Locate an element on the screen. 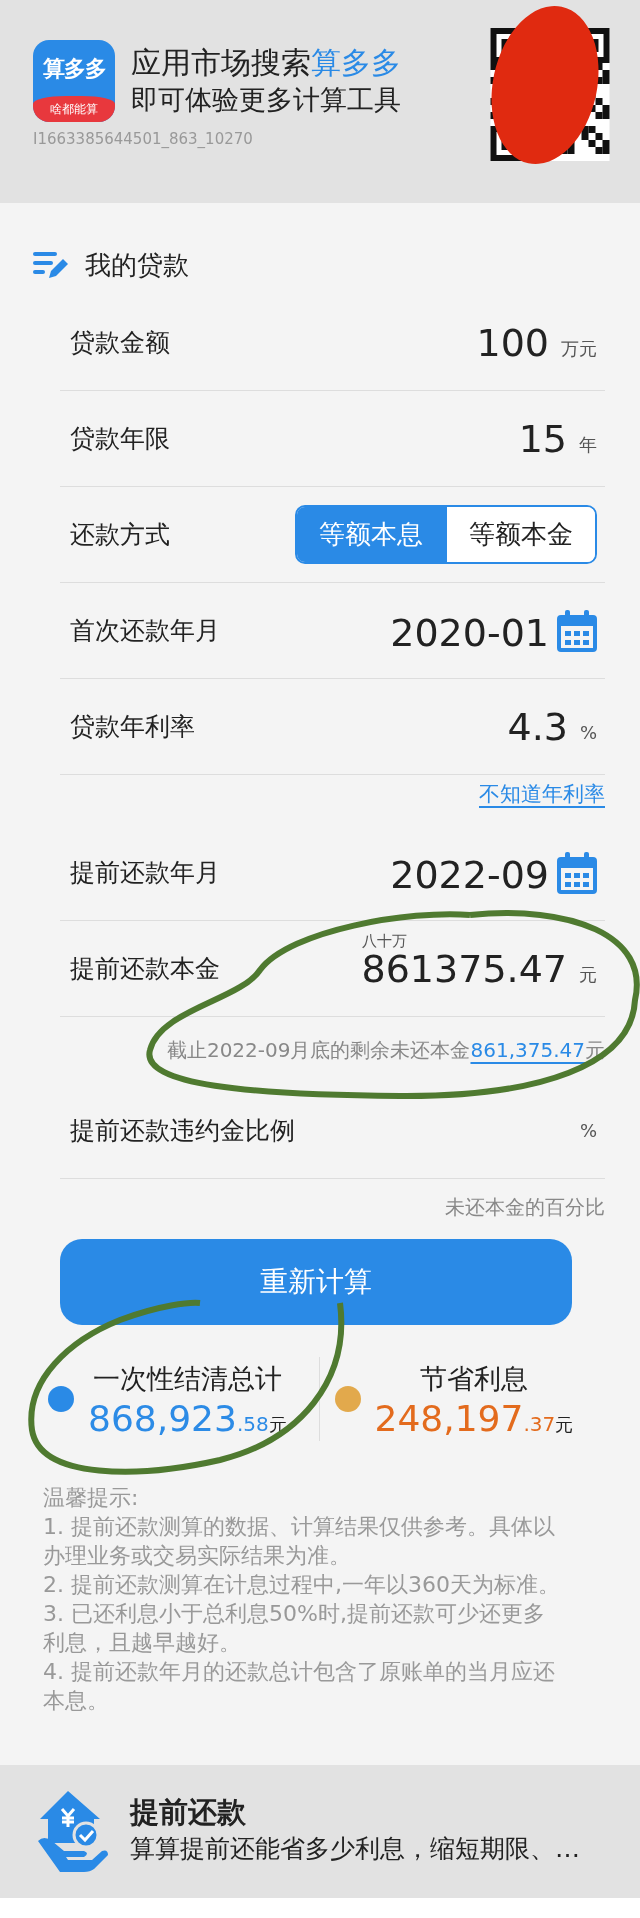 Image resolution: width=640 pixels, height=1918 pixels. field-value: 2022-09 is located at coordinates (469, 874).